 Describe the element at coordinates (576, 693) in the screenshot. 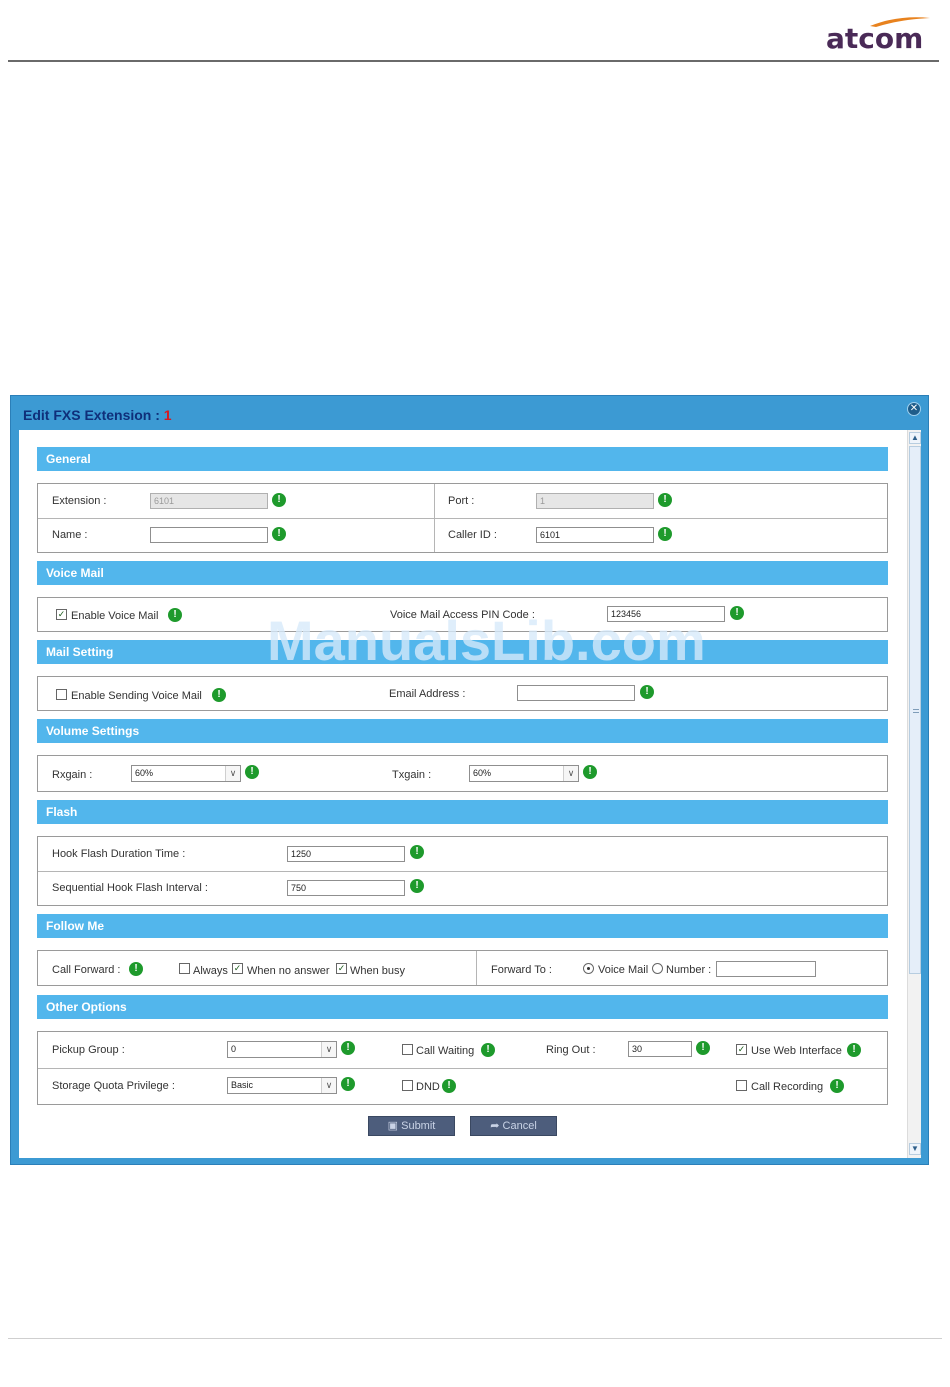

I see `email-address-input` at that location.